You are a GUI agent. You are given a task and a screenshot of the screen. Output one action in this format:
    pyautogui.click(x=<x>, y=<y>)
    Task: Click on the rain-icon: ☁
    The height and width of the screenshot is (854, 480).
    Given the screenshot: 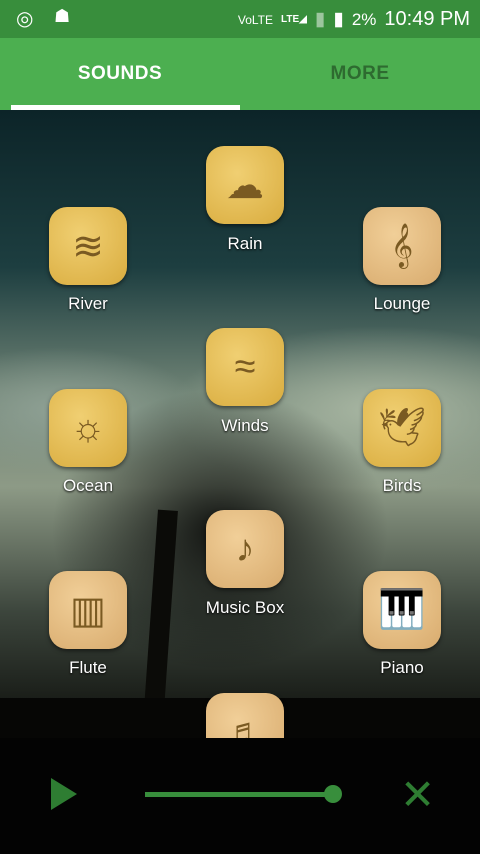 What is the action you would take?
    pyautogui.click(x=245, y=185)
    